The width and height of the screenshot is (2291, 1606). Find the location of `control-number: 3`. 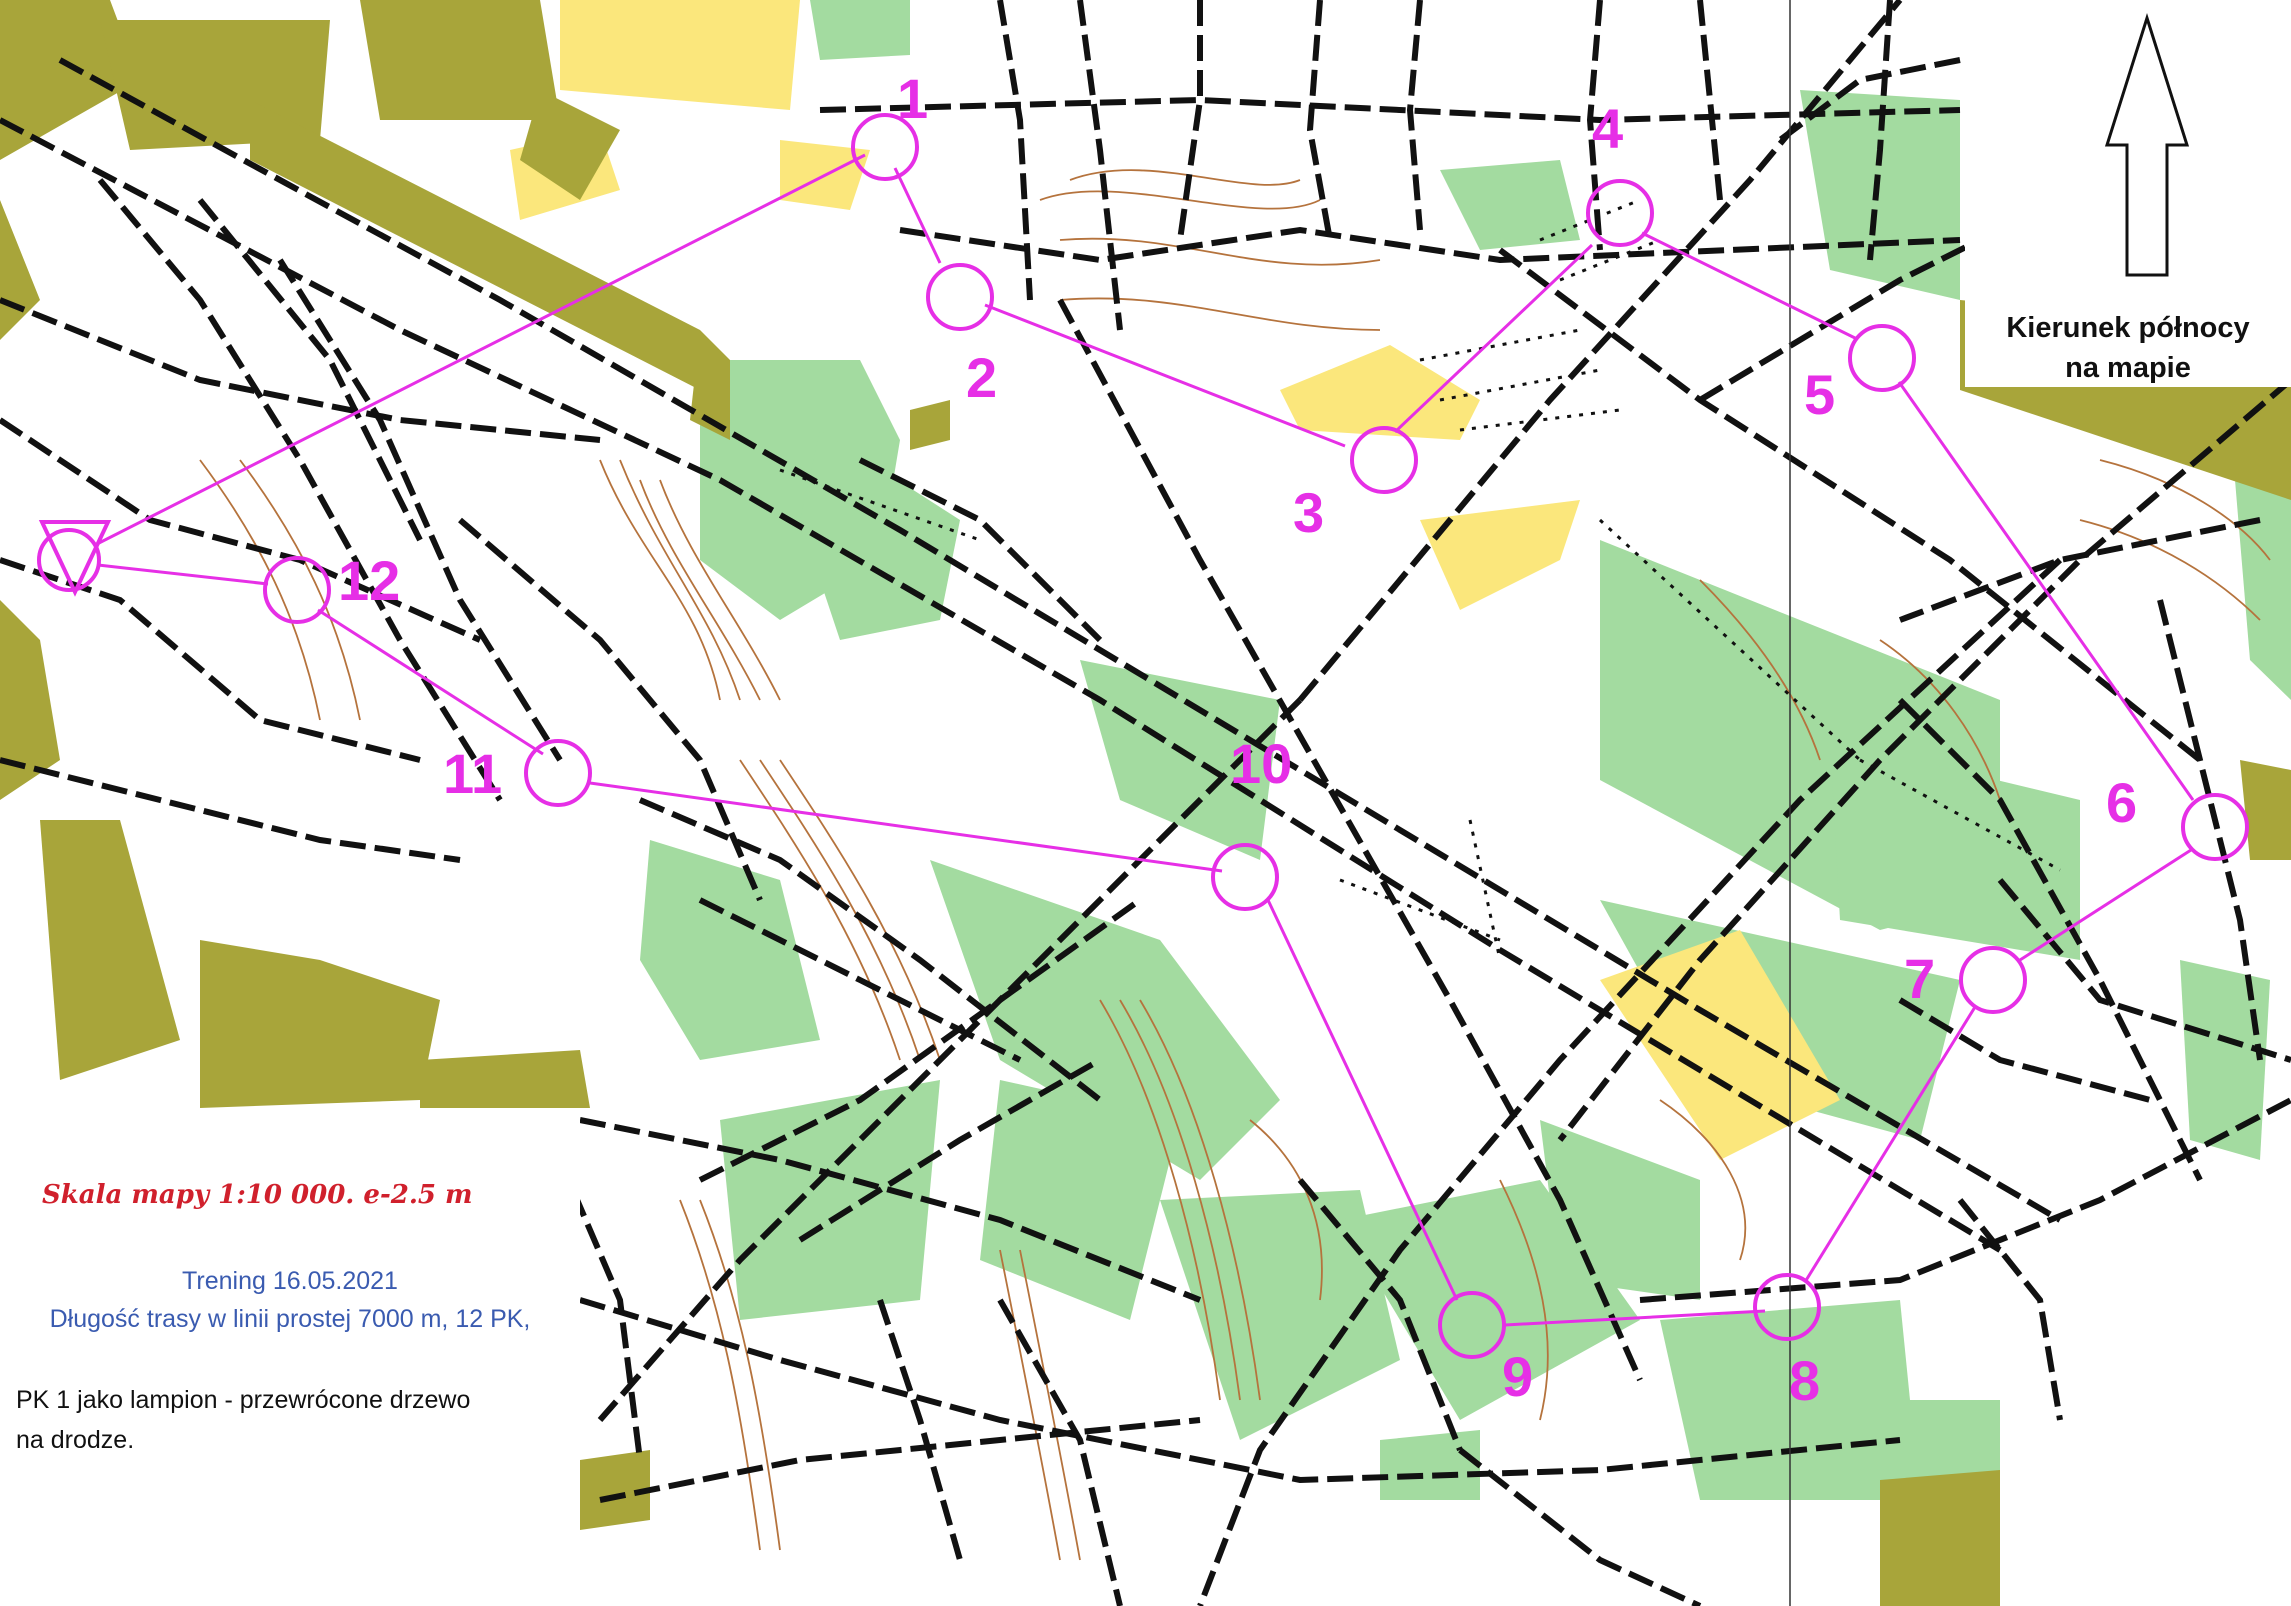

control-number: 3 is located at coordinates (1308, 512).